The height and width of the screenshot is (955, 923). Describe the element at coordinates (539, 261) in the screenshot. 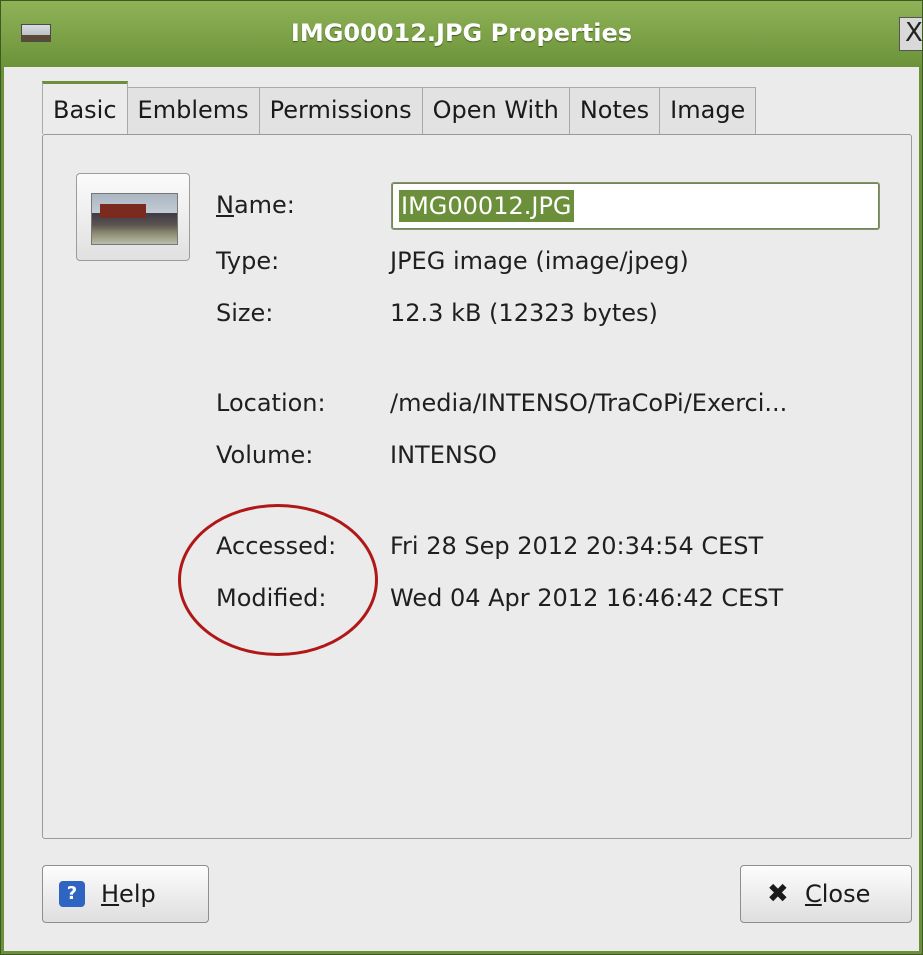

I see `type-value: JPEG image (image/jpeg)` at that location.